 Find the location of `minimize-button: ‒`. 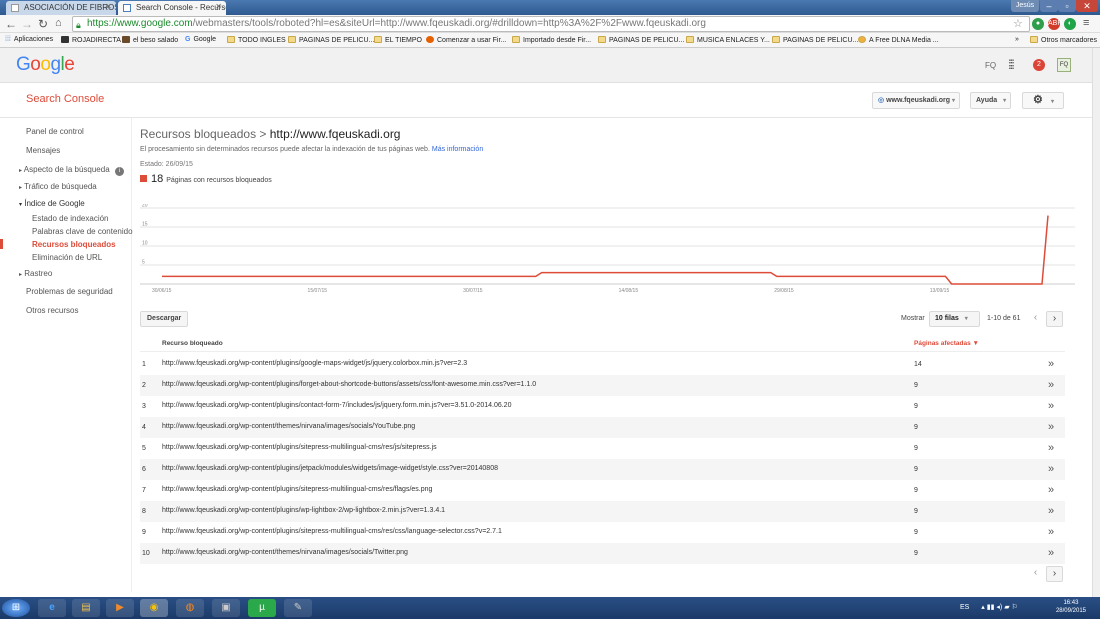

minimize-button: ‒ is located at coordinates (1049, 6).